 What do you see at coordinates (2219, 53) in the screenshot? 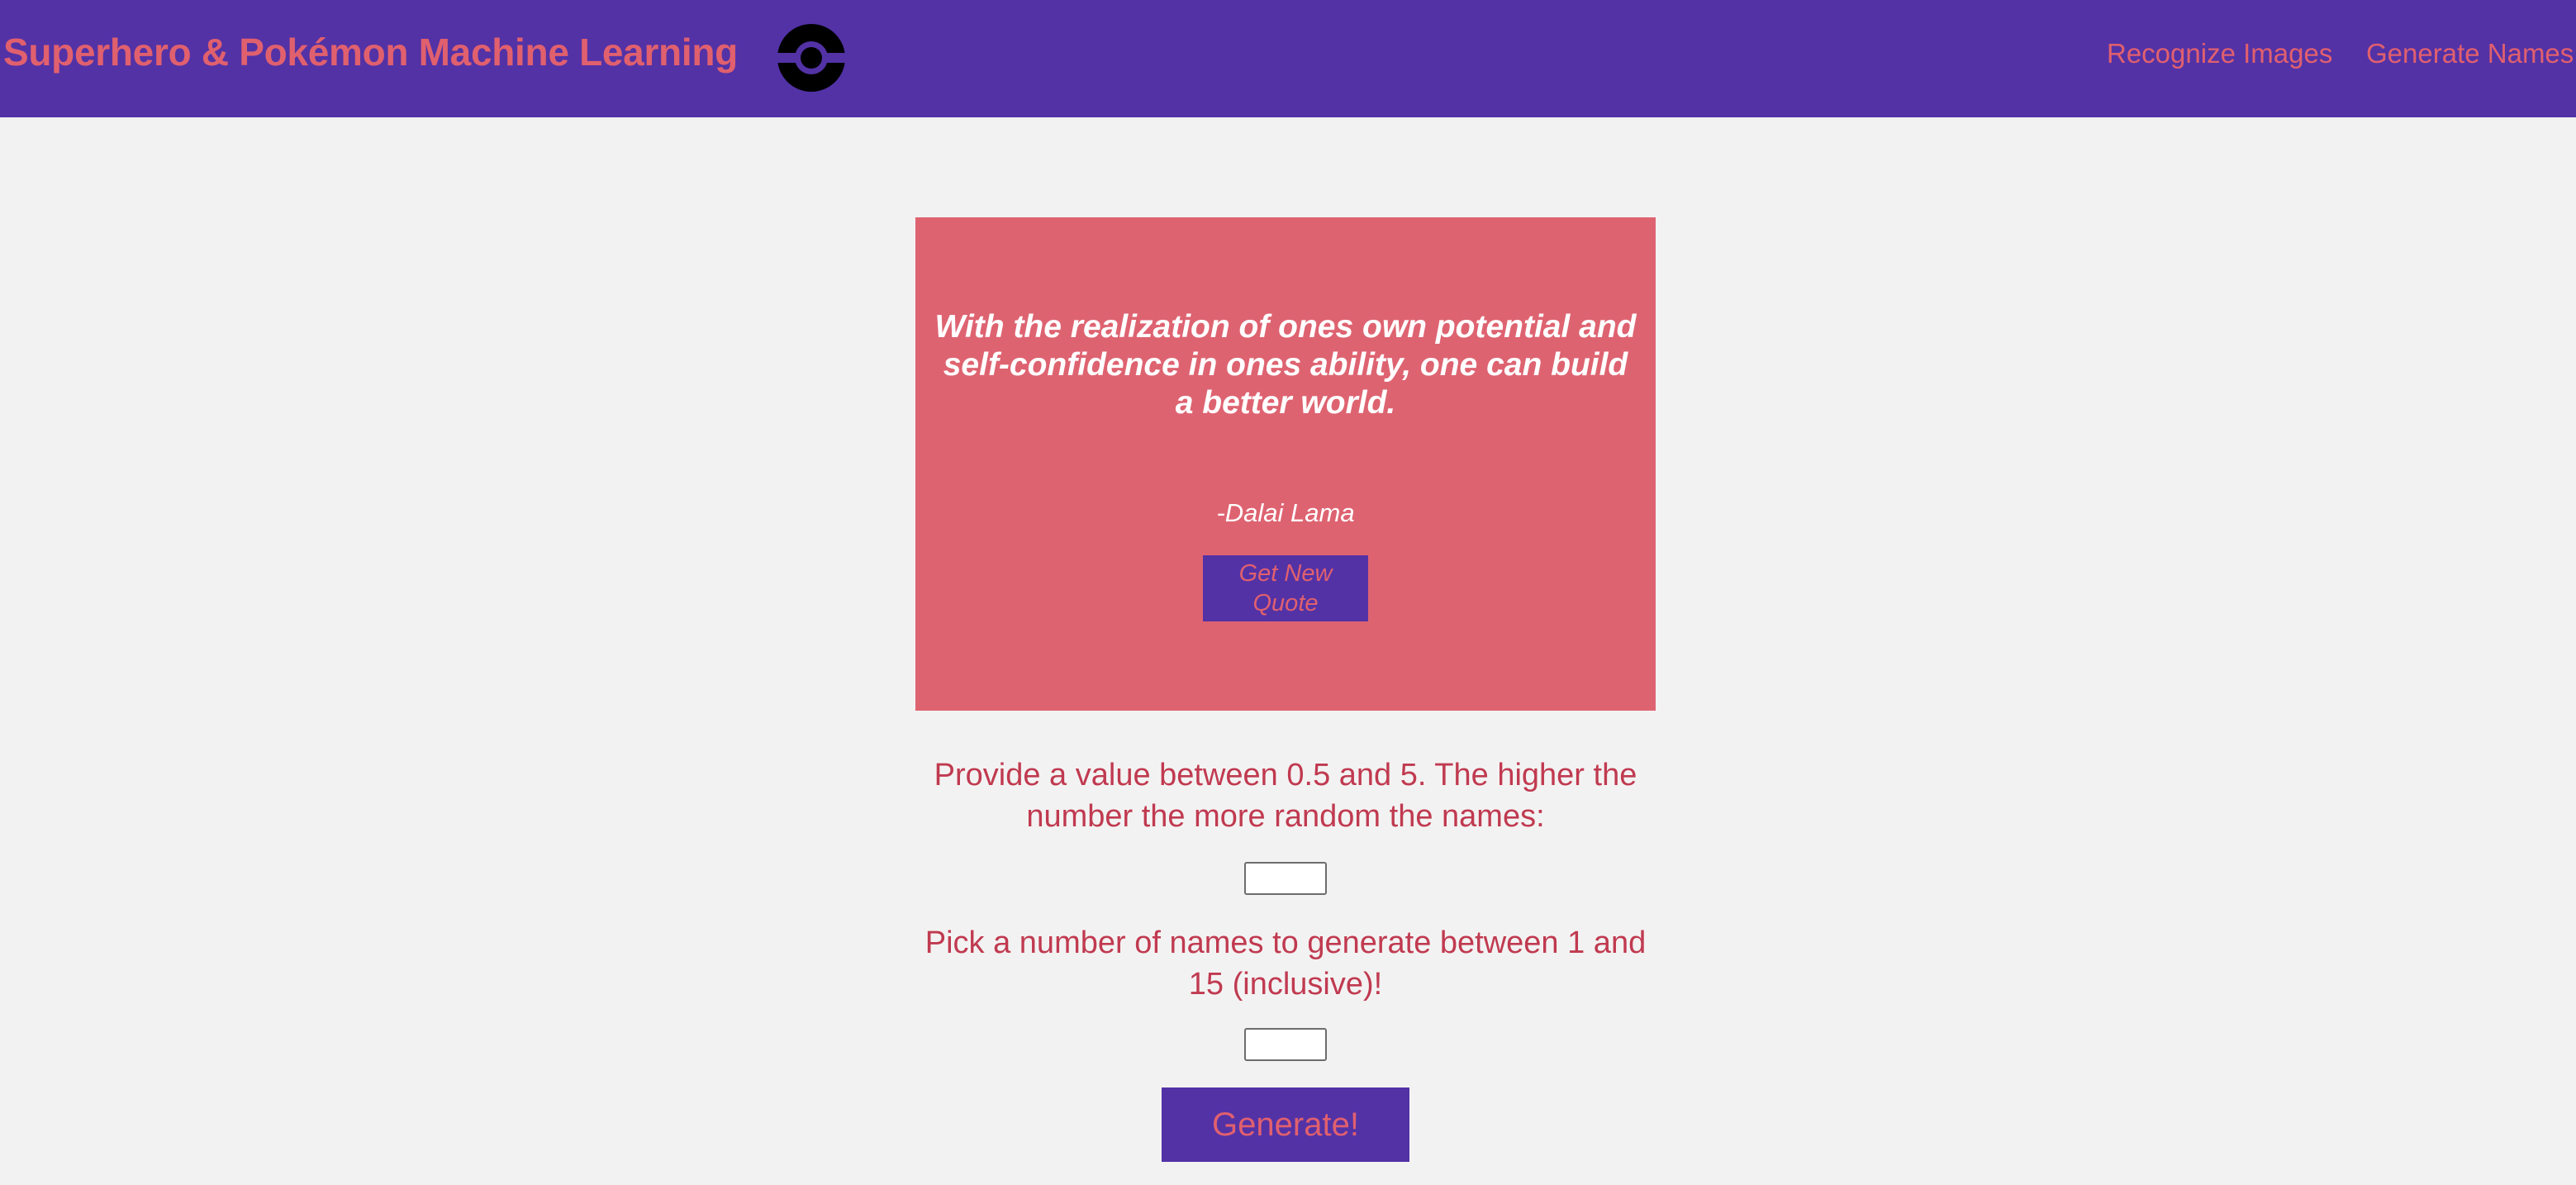
I see `nav-link-recognize-images: Recognize Images` at bounding box center [2219, 53].